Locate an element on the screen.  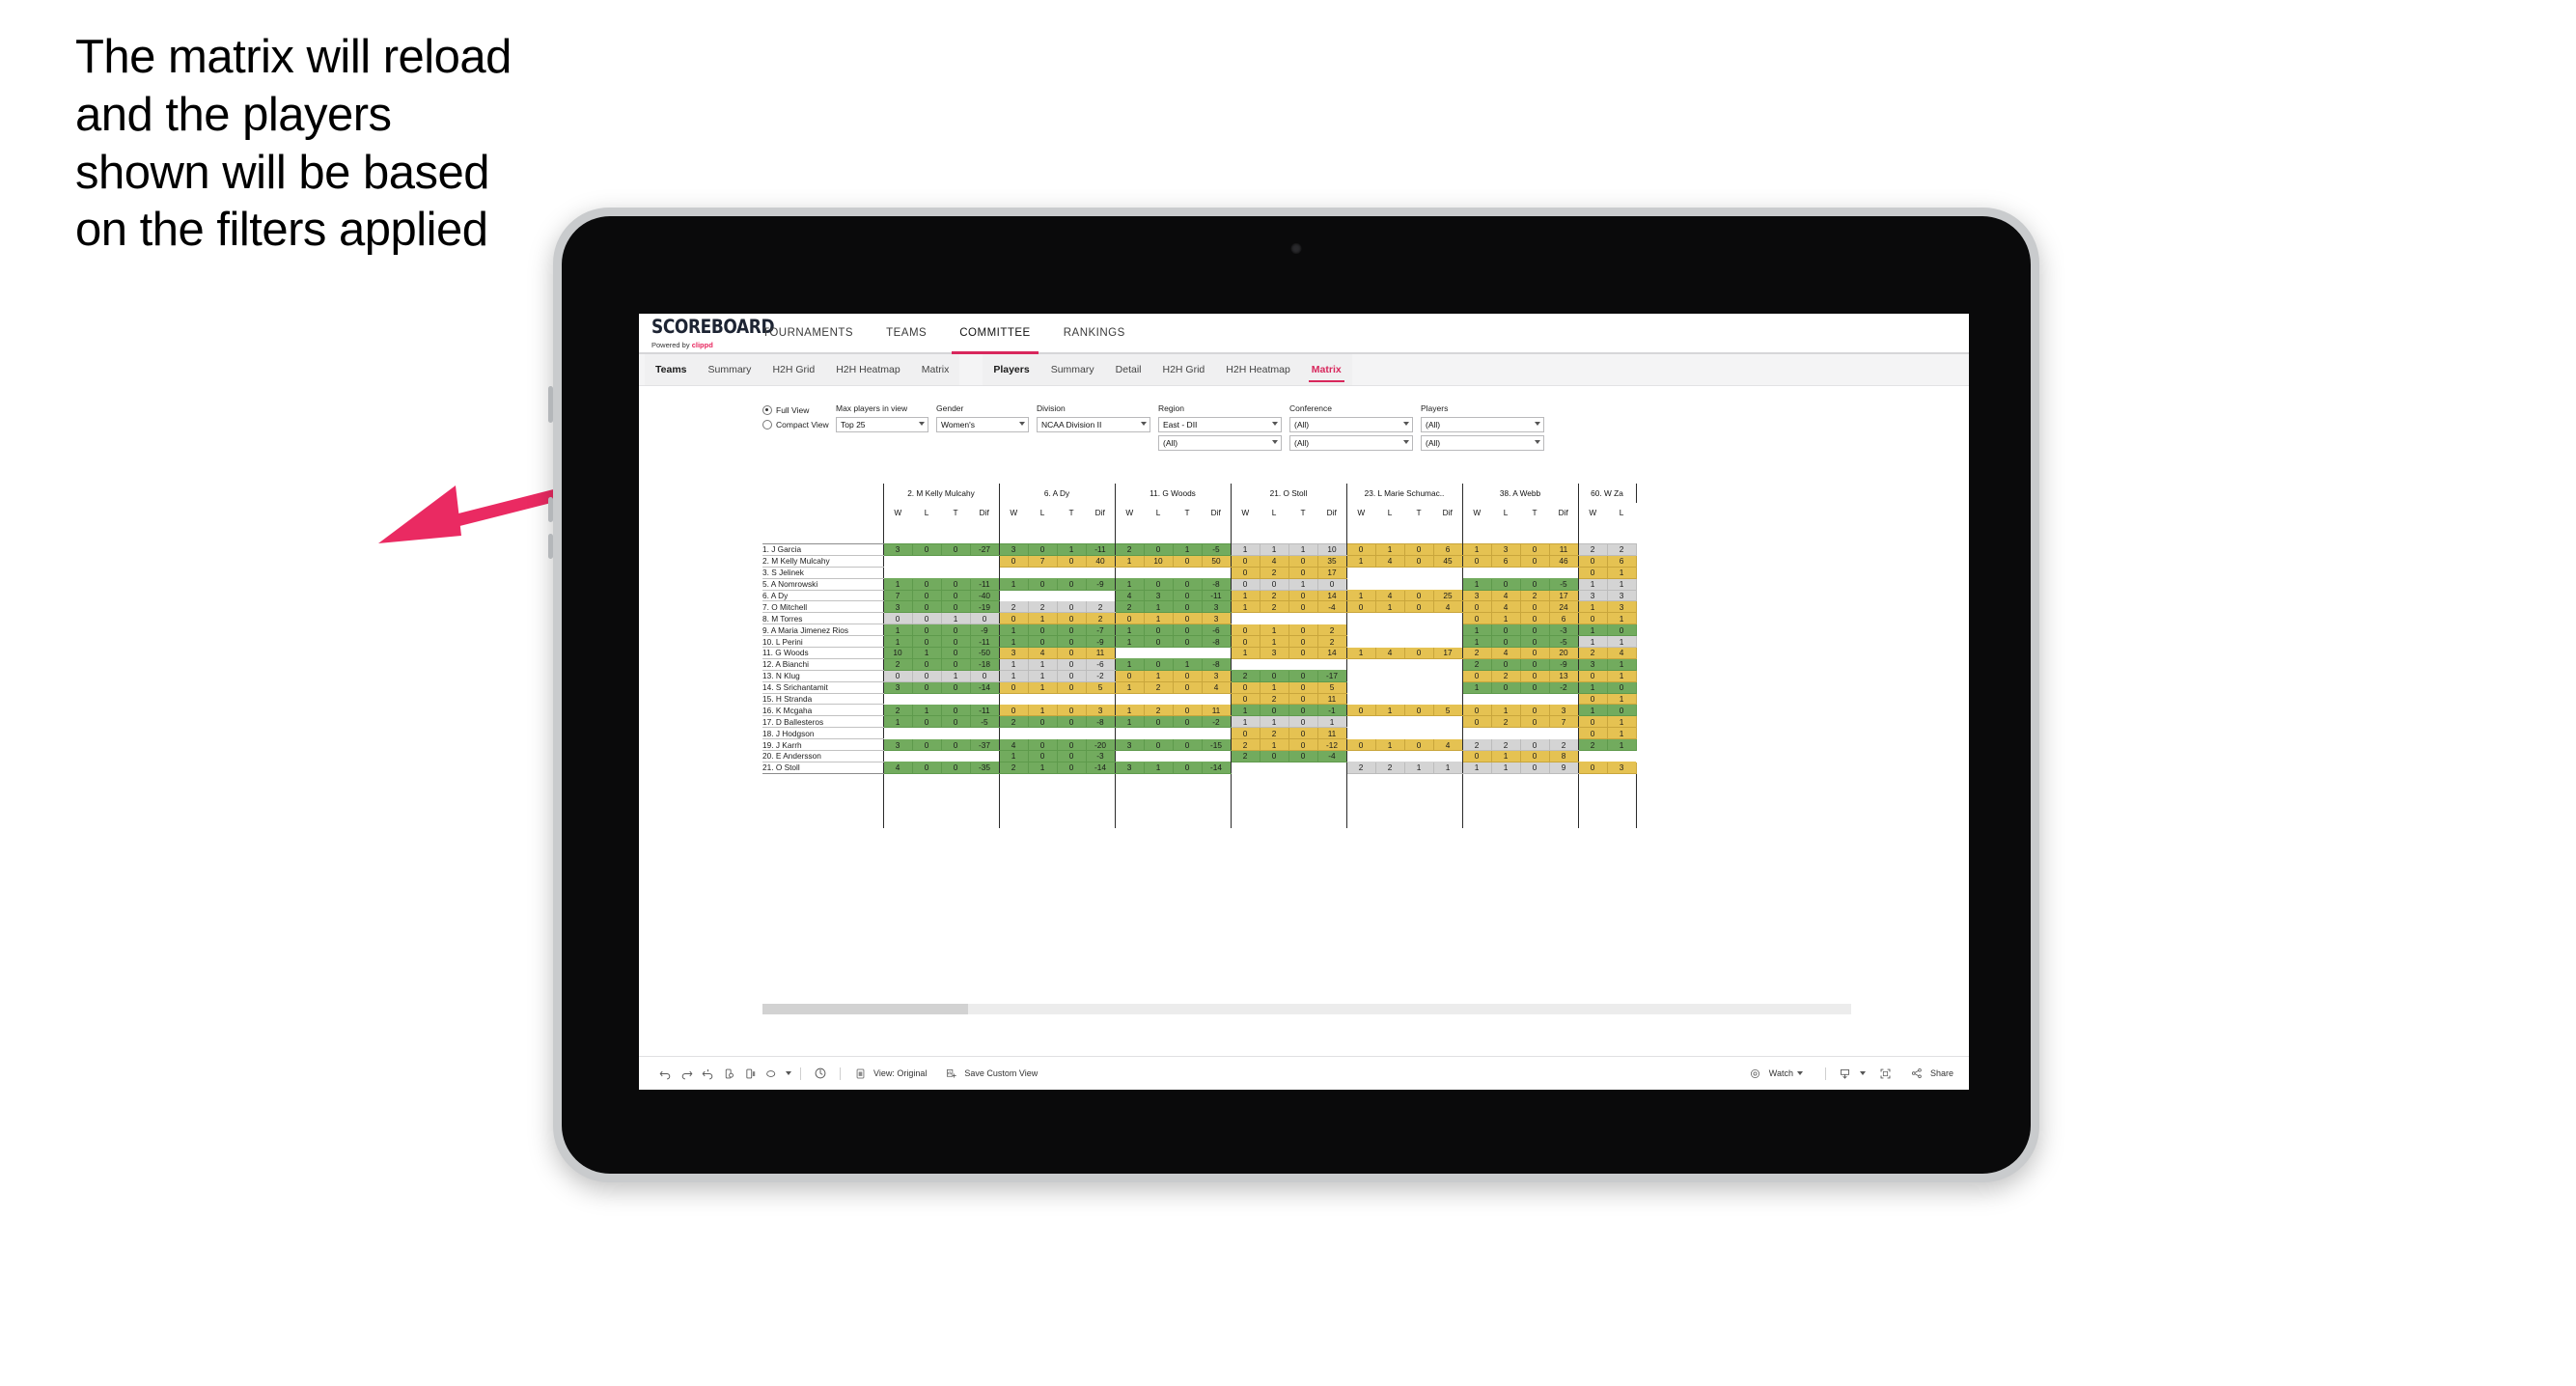
matrix-cell: 17 is located at coordinates (1331, 572).